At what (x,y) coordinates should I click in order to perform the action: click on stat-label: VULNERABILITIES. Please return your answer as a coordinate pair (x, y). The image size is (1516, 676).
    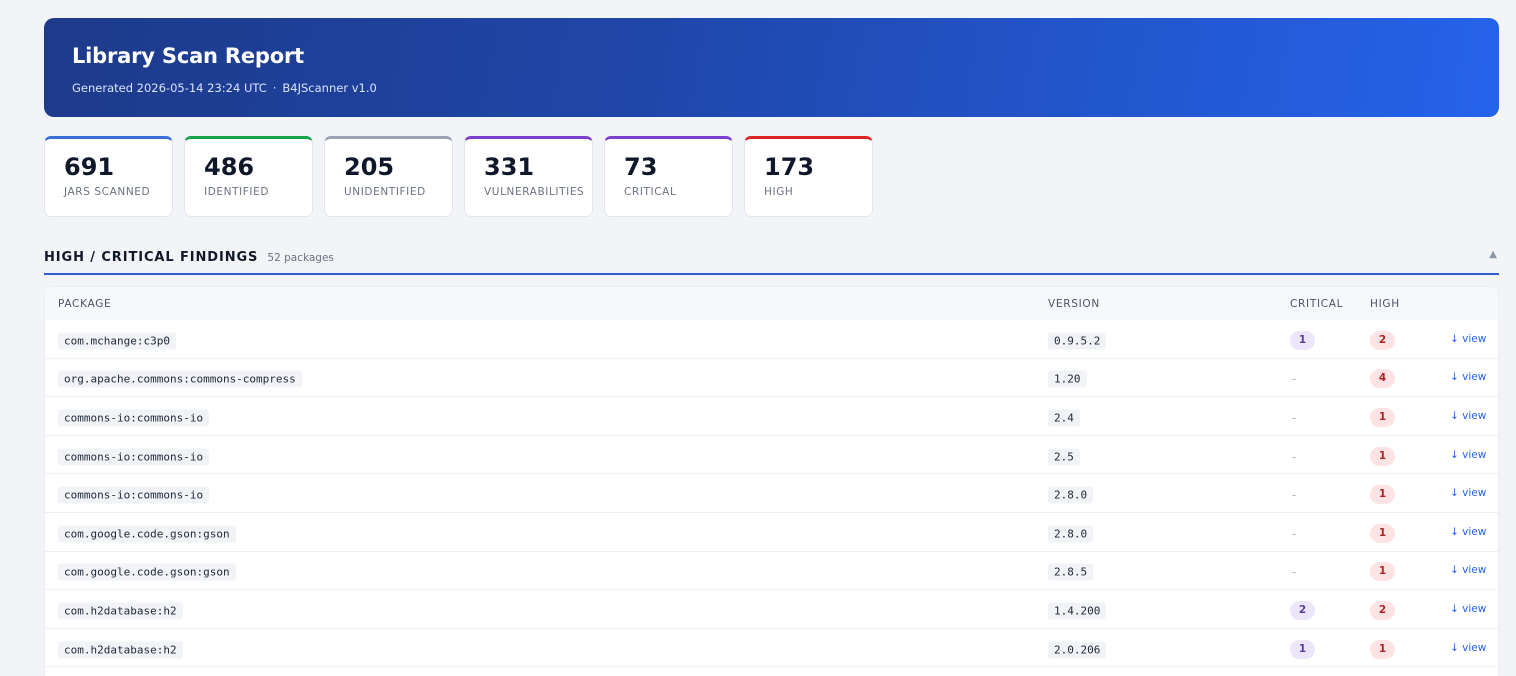
    Looking at the image, I should click on (534, 192).